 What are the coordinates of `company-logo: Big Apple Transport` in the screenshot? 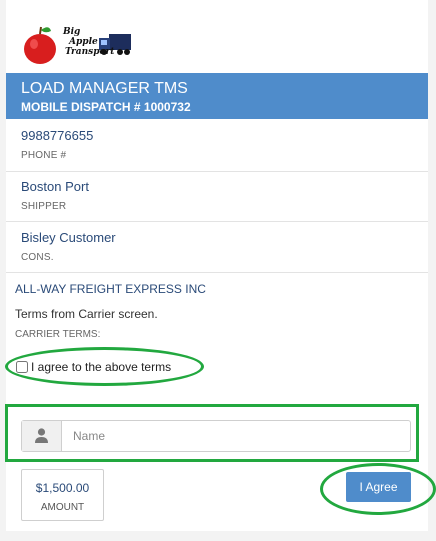 It's located at (77, 45).